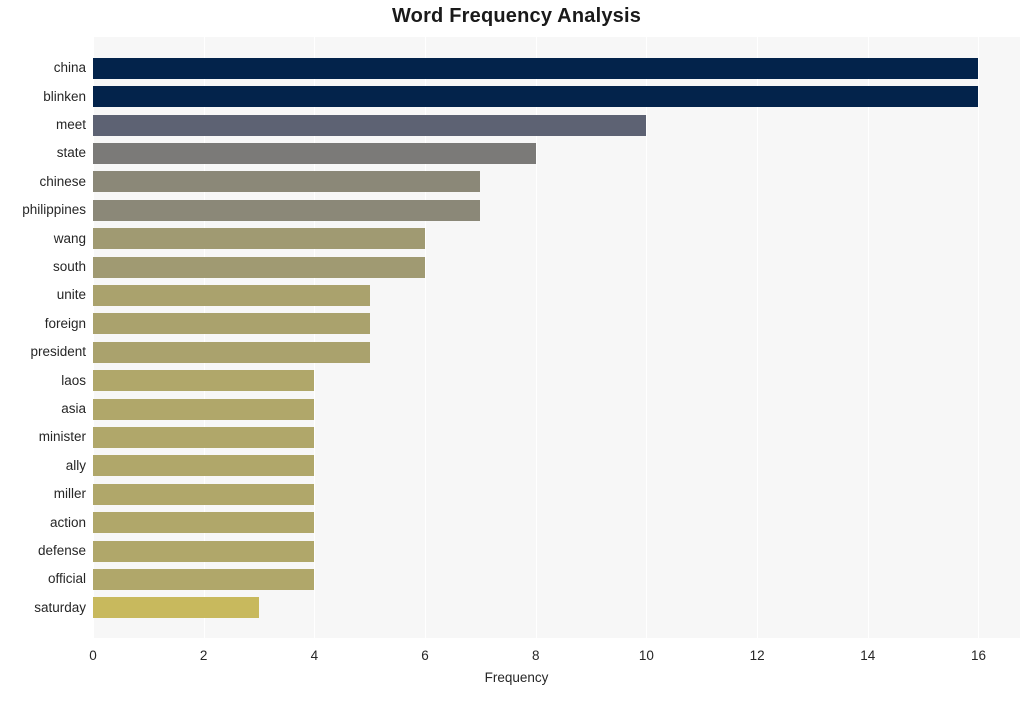 This screenshot has width=1033, height=701. Describe the element at coordinates (516, 16) in the screenshot. I see `chart-title: Word Frequency Analysis` at that location.